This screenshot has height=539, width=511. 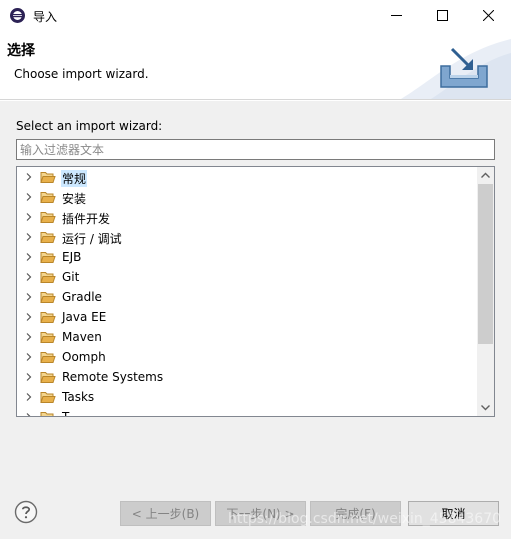 I want to click on maximize-icon, so click(x=442, y=15).